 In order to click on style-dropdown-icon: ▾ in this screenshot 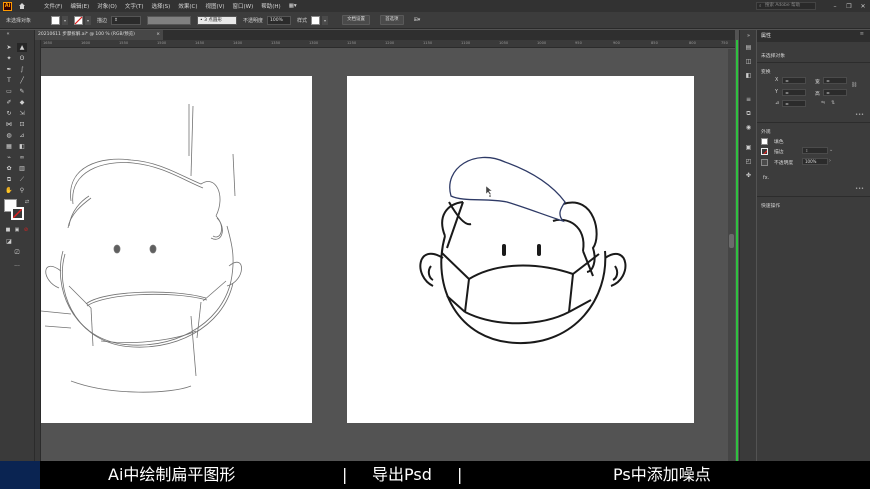, I will do `click(325, 20)`.